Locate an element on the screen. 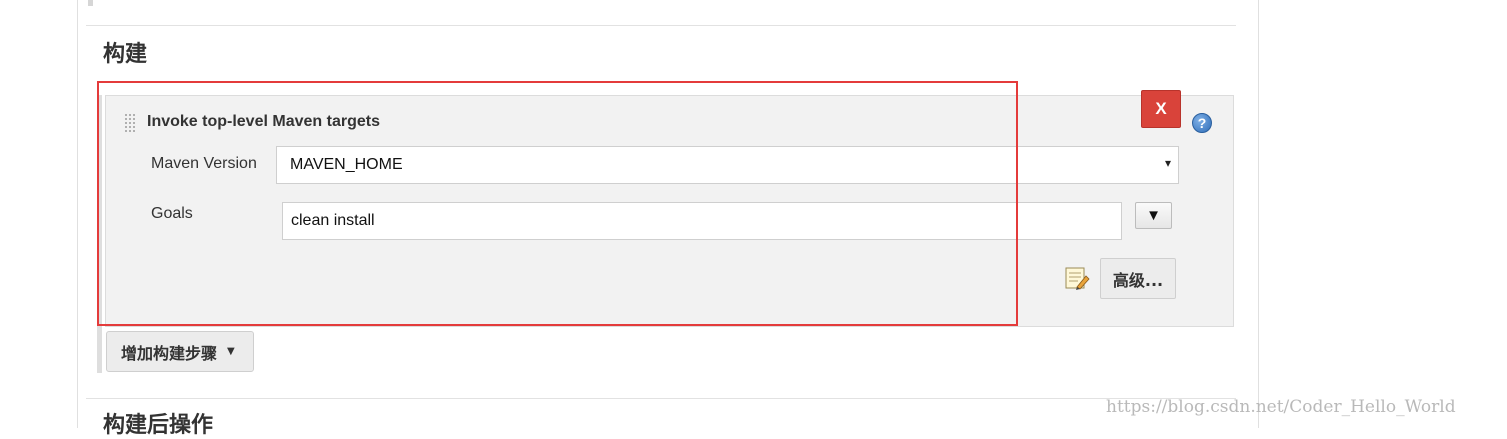 This screenshot has width=1507, height=439. expand-goals-button: ▼ is located at coordinates (1153, 215).